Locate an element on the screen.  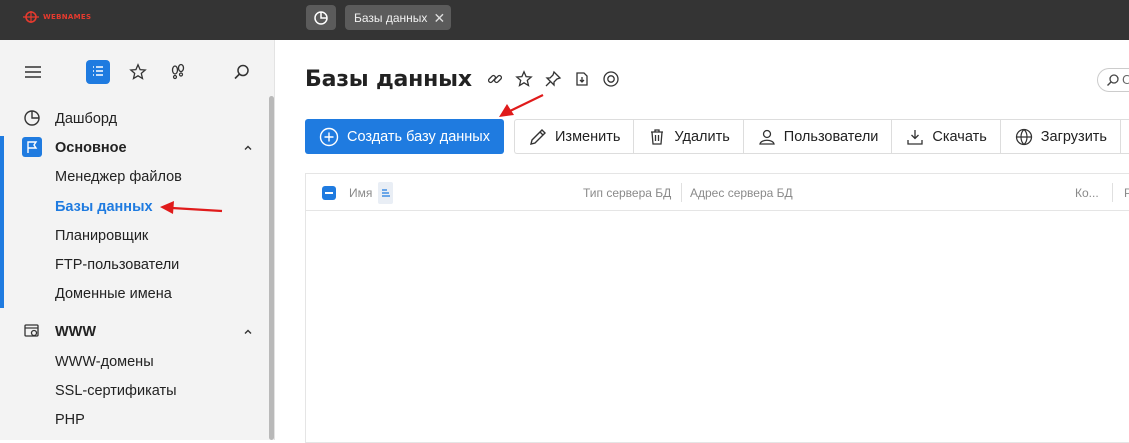
sidebar-item-ftp-users: FTP-пользователи is located at coordinates (134, 264).